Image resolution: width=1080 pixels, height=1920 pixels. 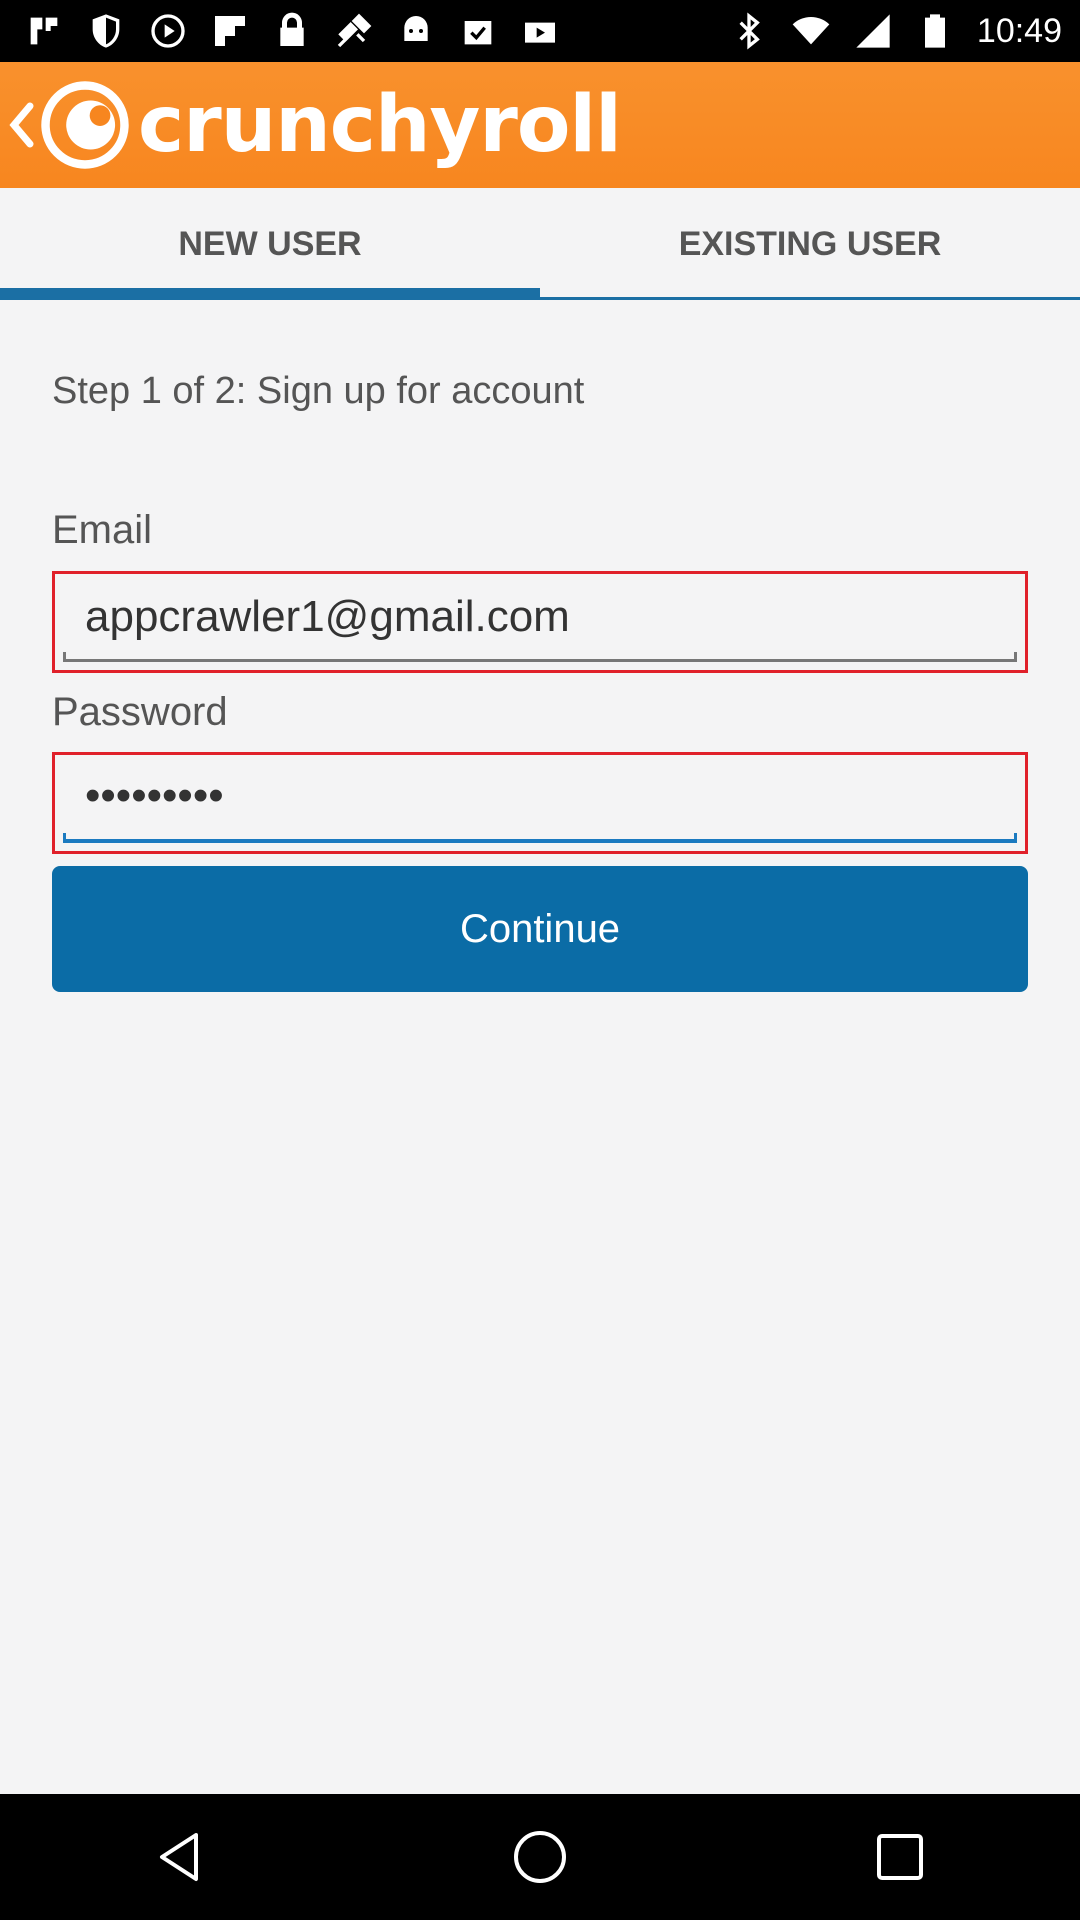 I want to click on android-icon, so click(x=416, y=31).